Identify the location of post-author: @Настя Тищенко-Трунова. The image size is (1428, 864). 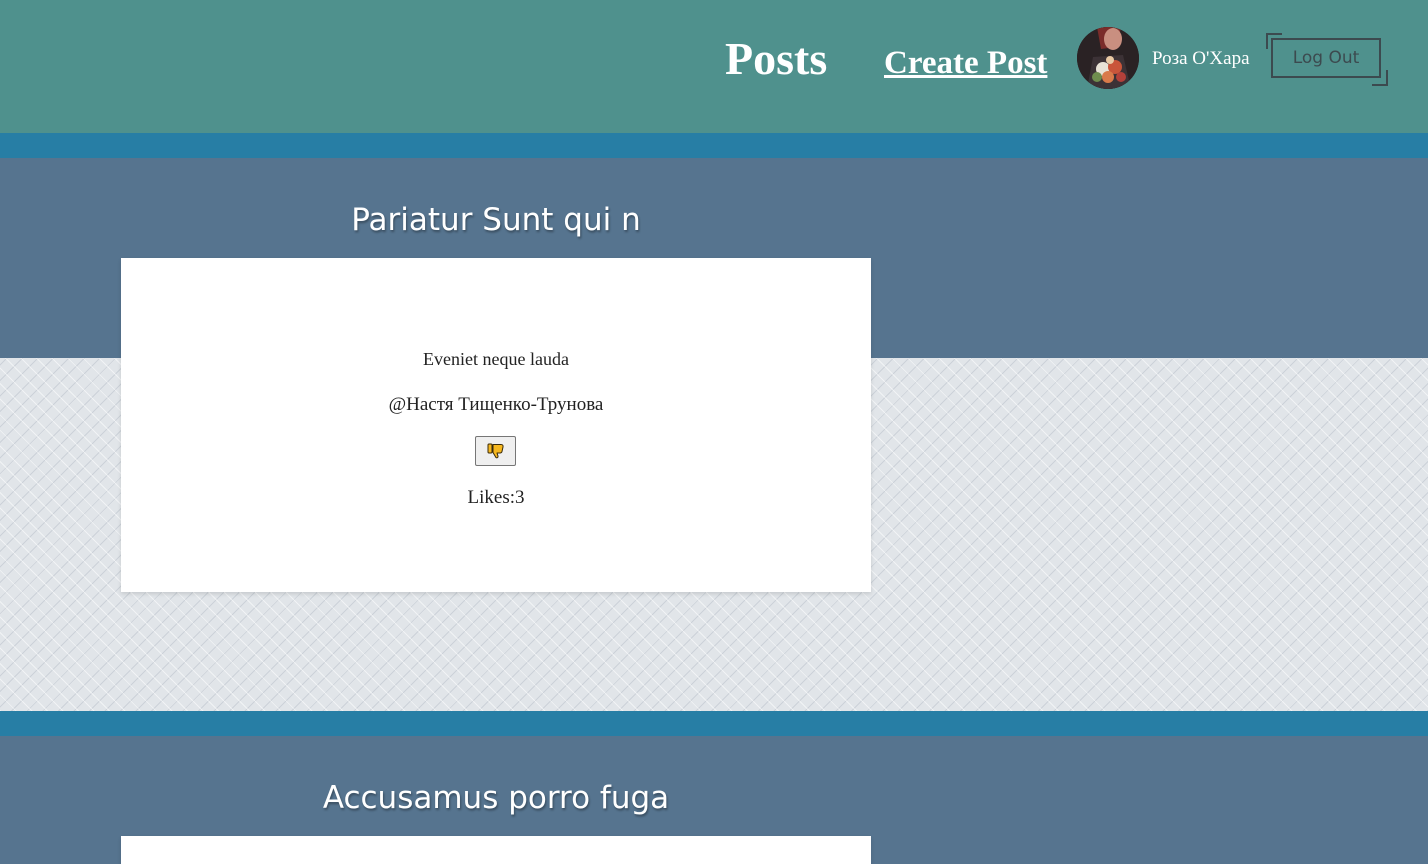
(496, 405).